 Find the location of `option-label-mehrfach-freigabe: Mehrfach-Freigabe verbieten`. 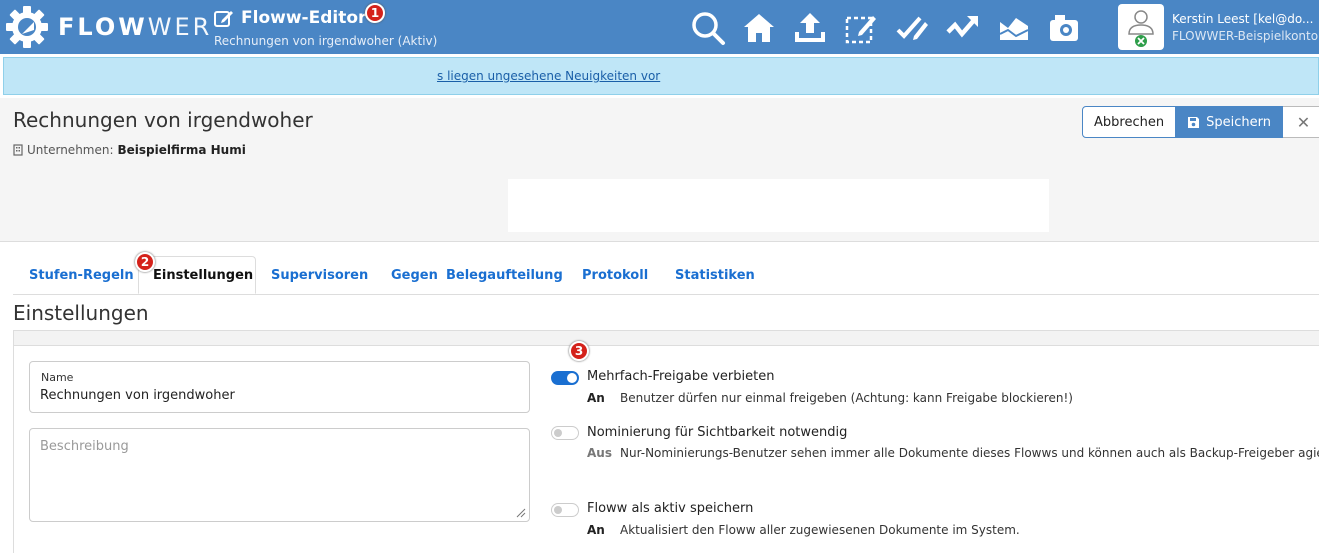

option-label-mehrfach-freigabe: Mehrfach-Freigabe verbieten is located at coordinates (681, 376).